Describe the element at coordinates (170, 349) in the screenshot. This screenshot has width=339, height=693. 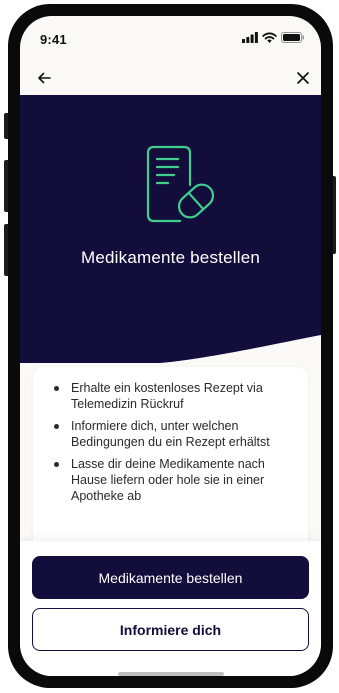
I see `hero-wave-divider` at that location.